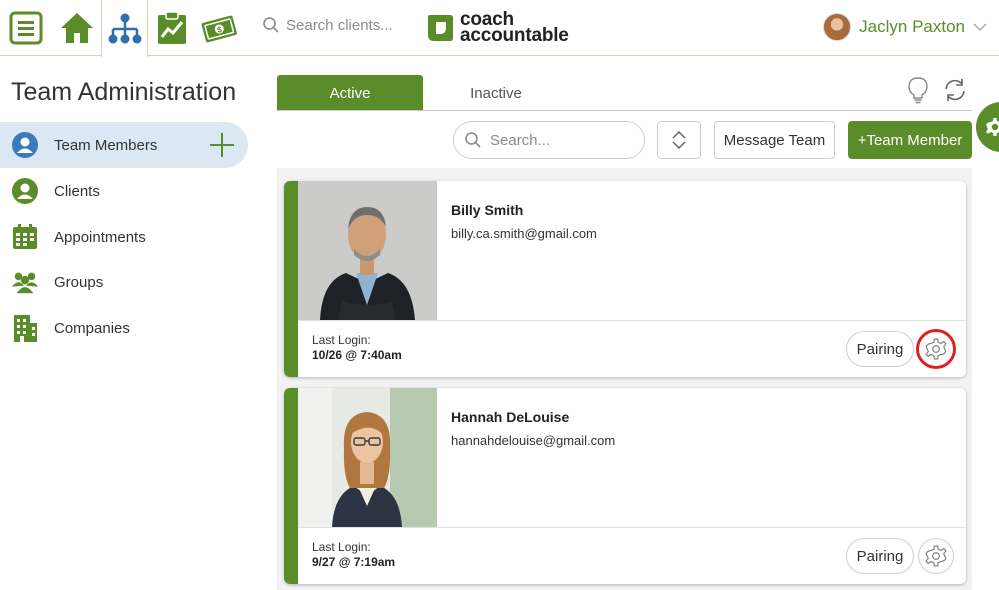  I want to click on lightbulb-icon, so click(918, 90).